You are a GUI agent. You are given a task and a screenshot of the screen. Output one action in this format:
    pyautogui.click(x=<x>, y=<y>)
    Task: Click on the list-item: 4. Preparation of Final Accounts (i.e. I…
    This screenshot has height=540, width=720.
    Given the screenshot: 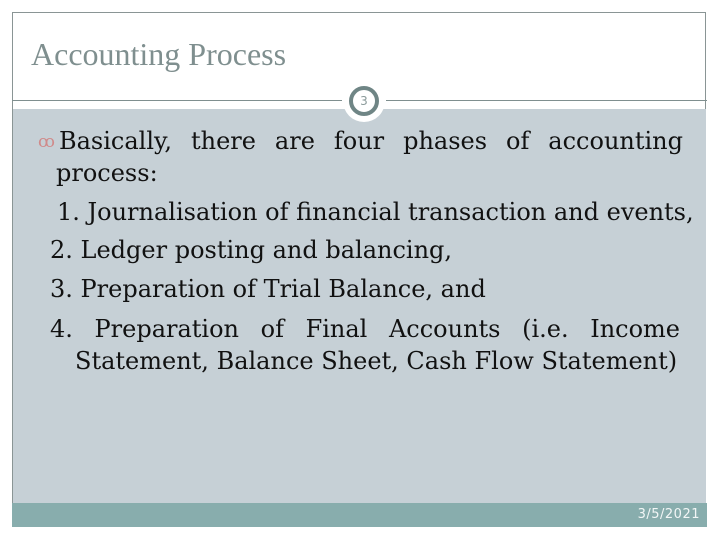 What is the action you would take?
    pyautogui.click(x=365, y=329)
    